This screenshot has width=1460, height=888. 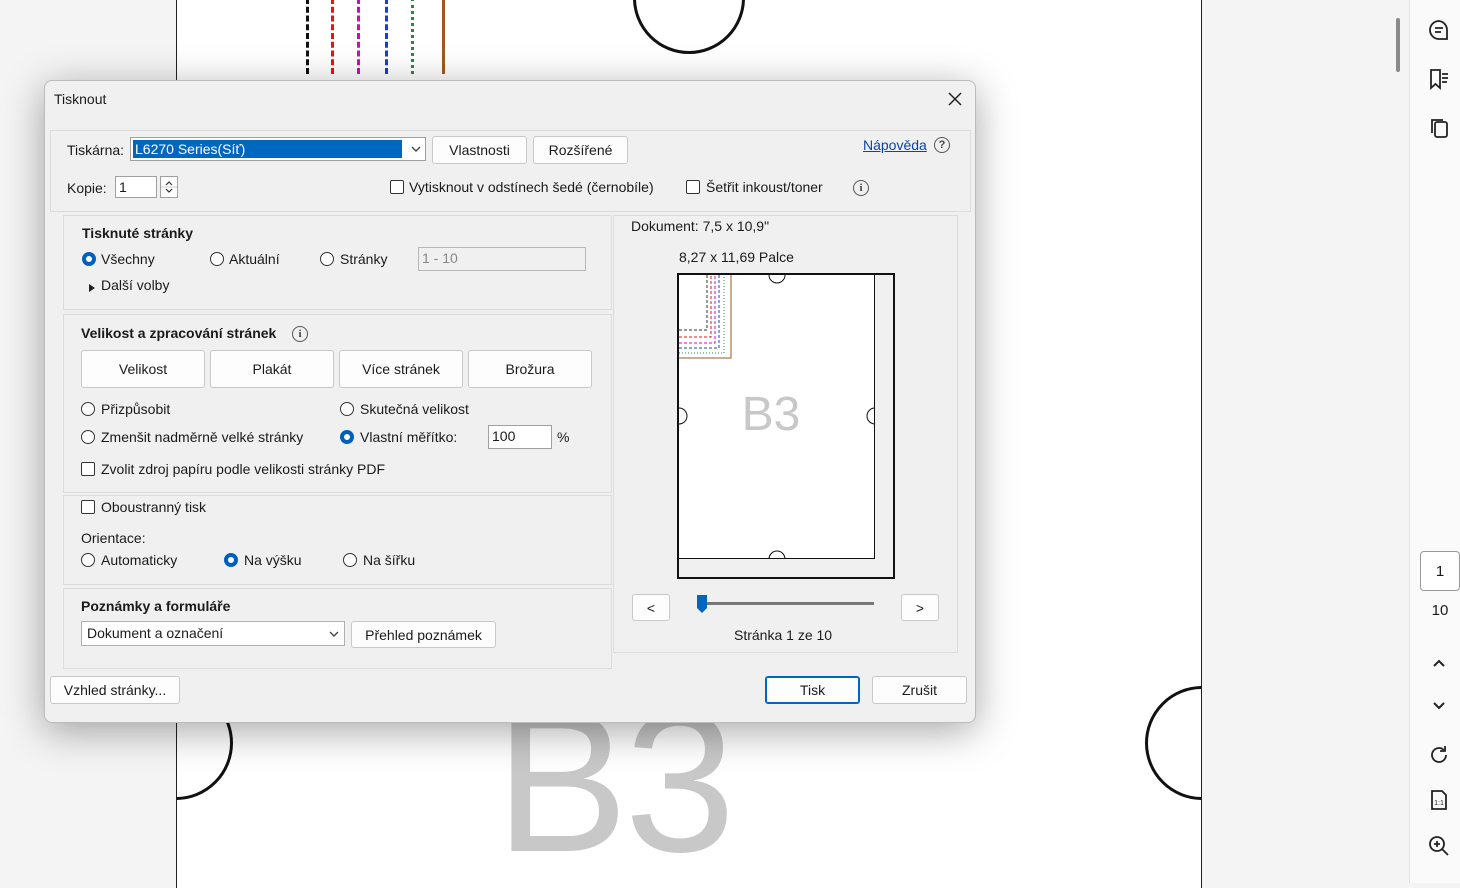 I want to click on scale-unit: %, so click(x=563, y=437).